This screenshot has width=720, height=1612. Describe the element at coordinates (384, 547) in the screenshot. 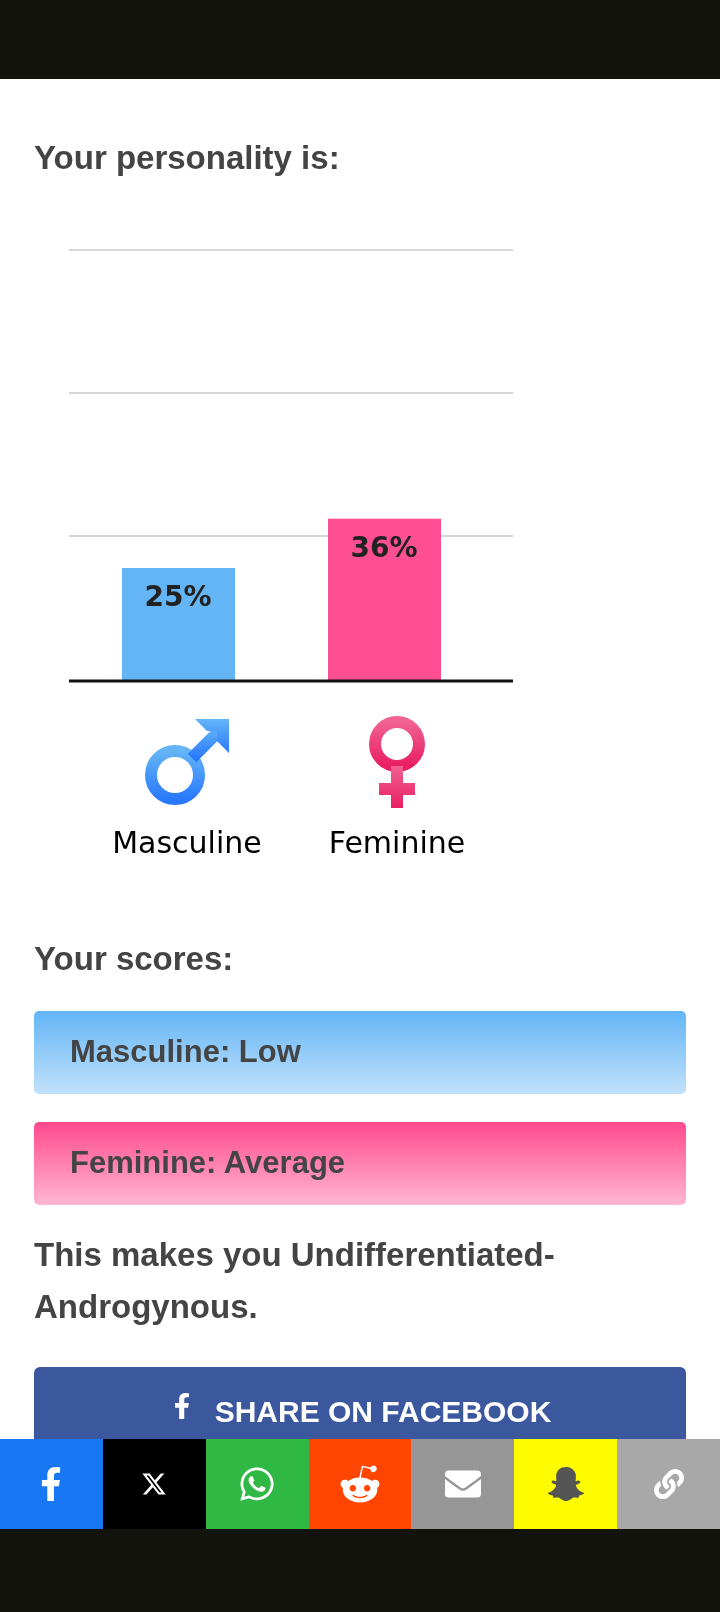

I see `bar-value-label: 36%` at that location.